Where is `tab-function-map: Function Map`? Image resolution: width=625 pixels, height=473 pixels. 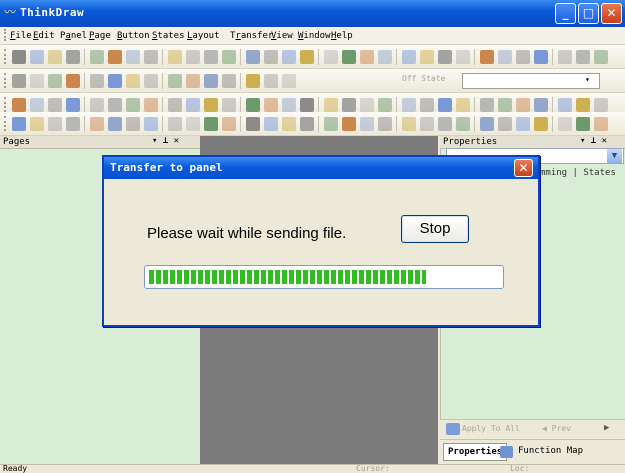
tab-function-map: Function Map is located at coordinates (550, 452).